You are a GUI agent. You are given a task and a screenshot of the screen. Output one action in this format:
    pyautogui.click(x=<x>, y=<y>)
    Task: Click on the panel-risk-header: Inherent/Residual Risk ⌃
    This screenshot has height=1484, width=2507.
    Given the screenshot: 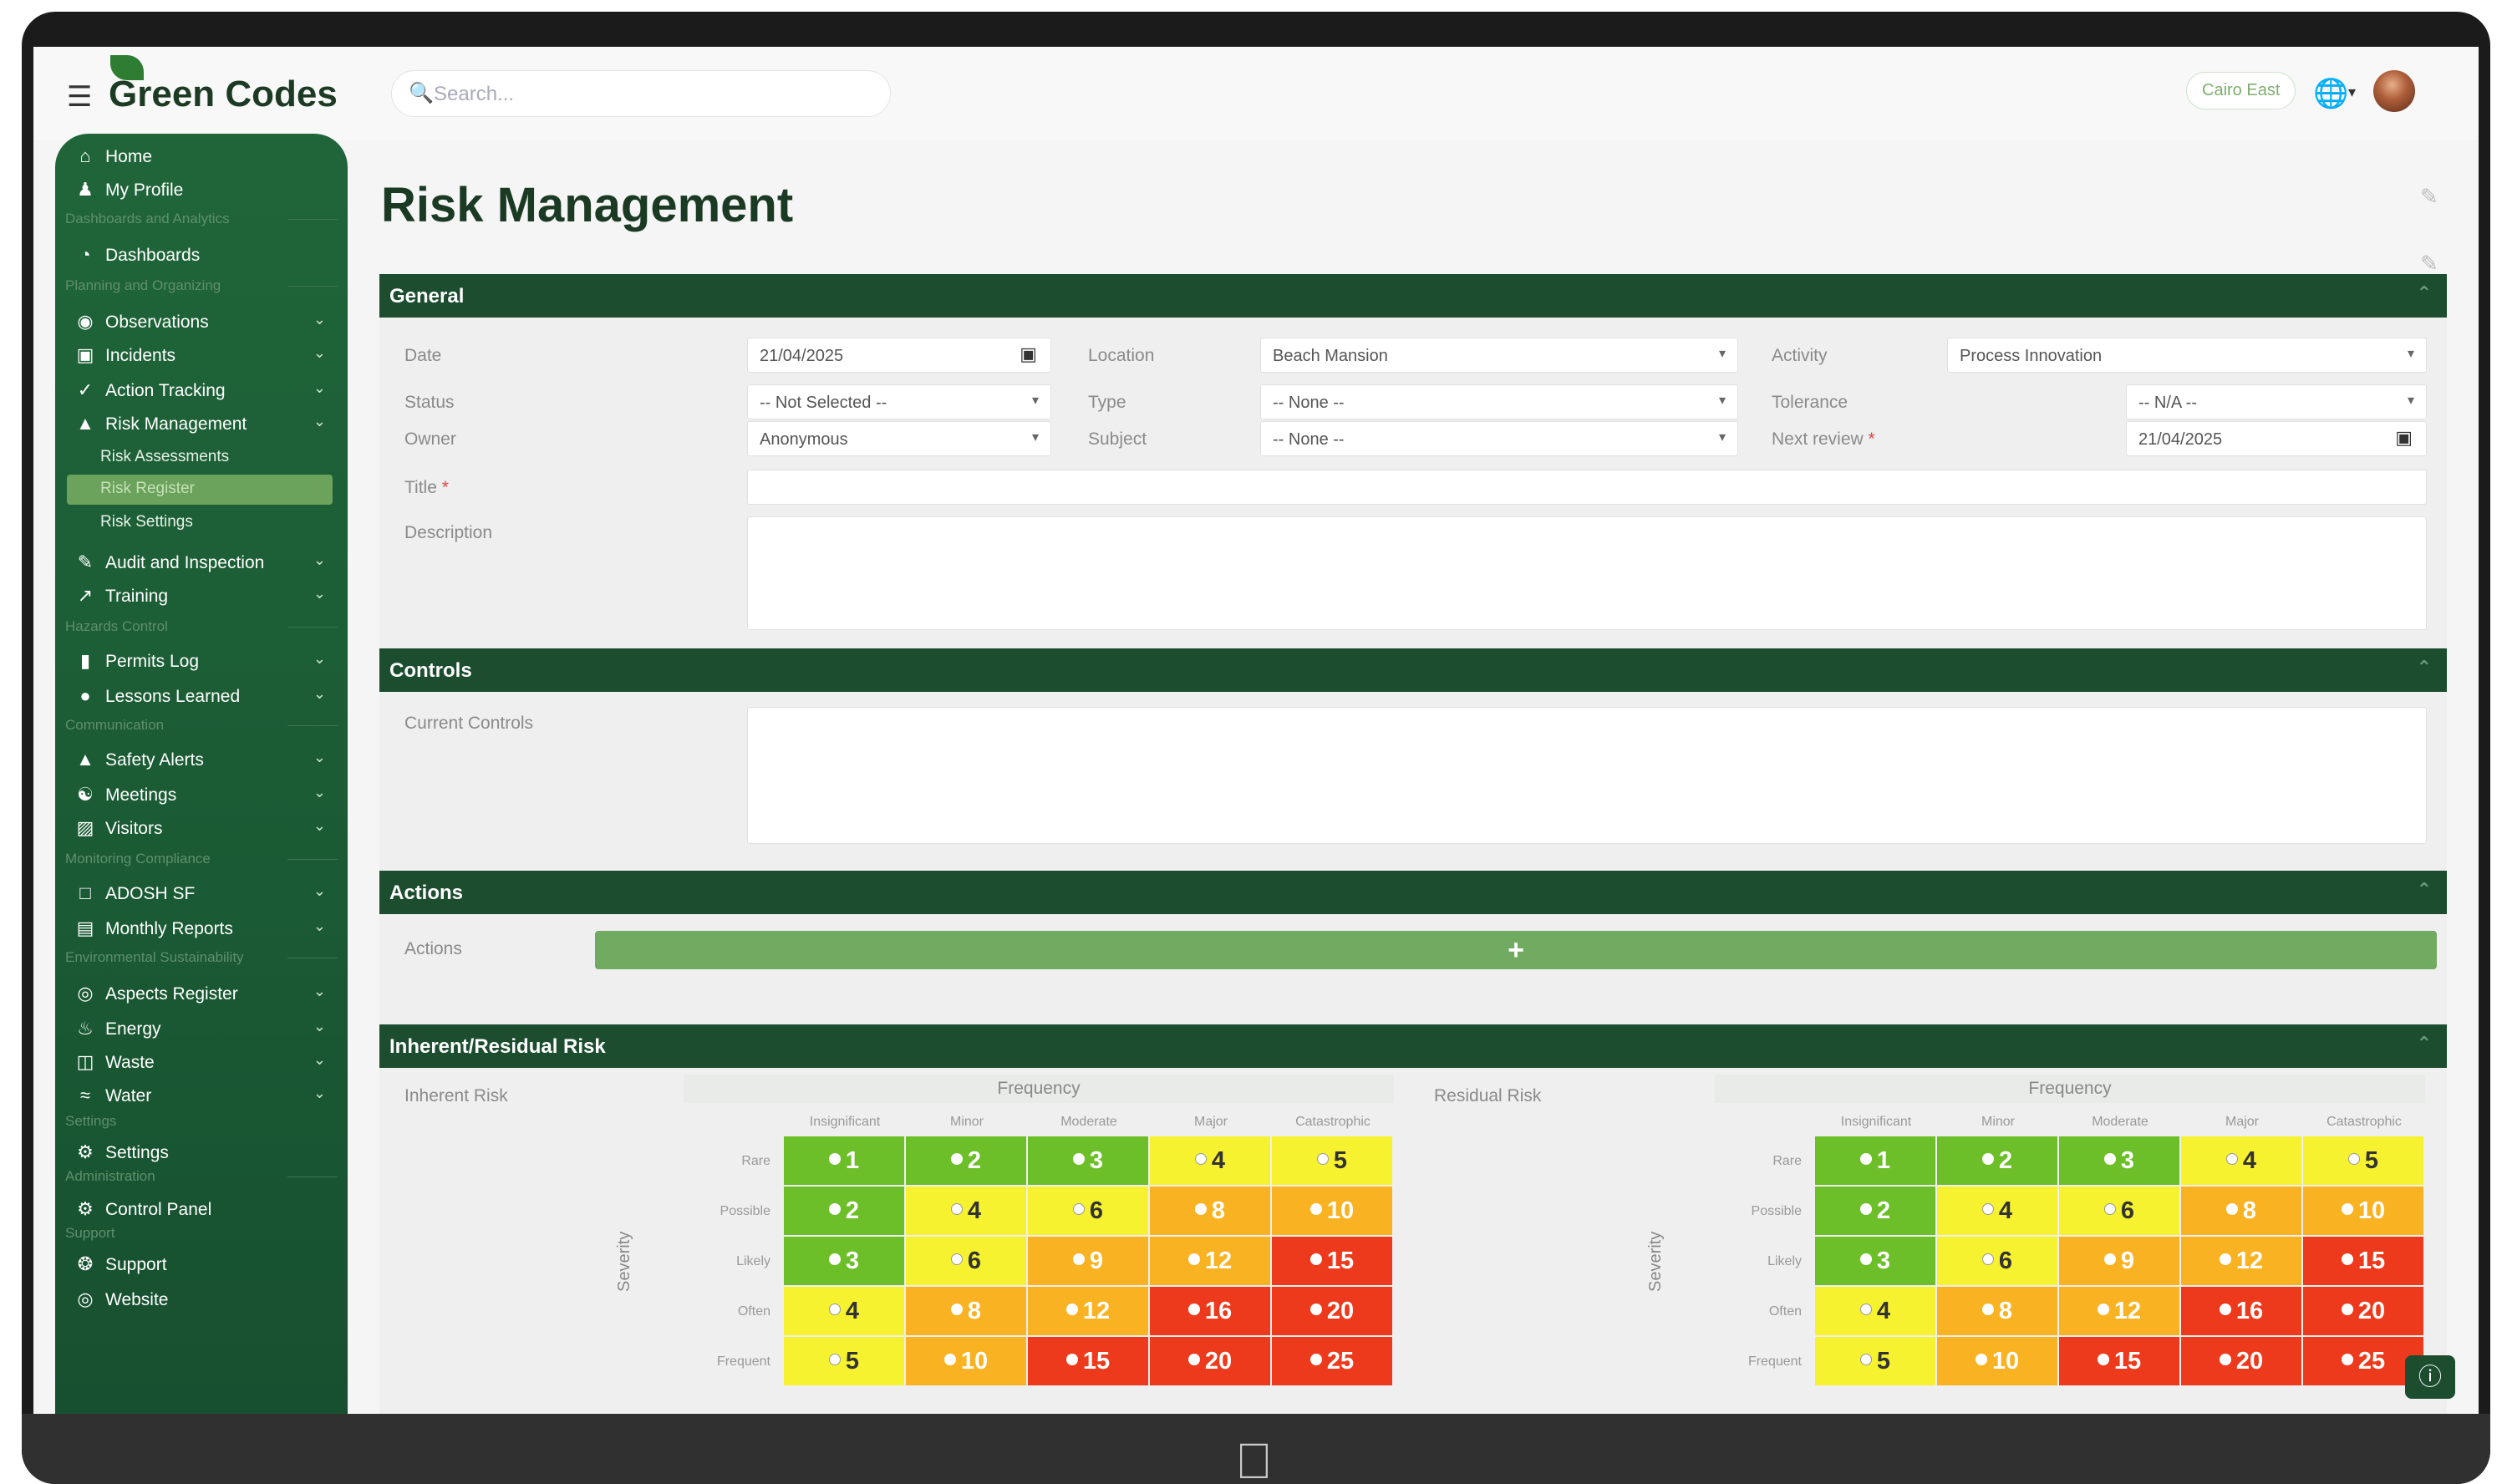 What is the action you would take?
    pyautogui.click(x=1413, y=1046)
    